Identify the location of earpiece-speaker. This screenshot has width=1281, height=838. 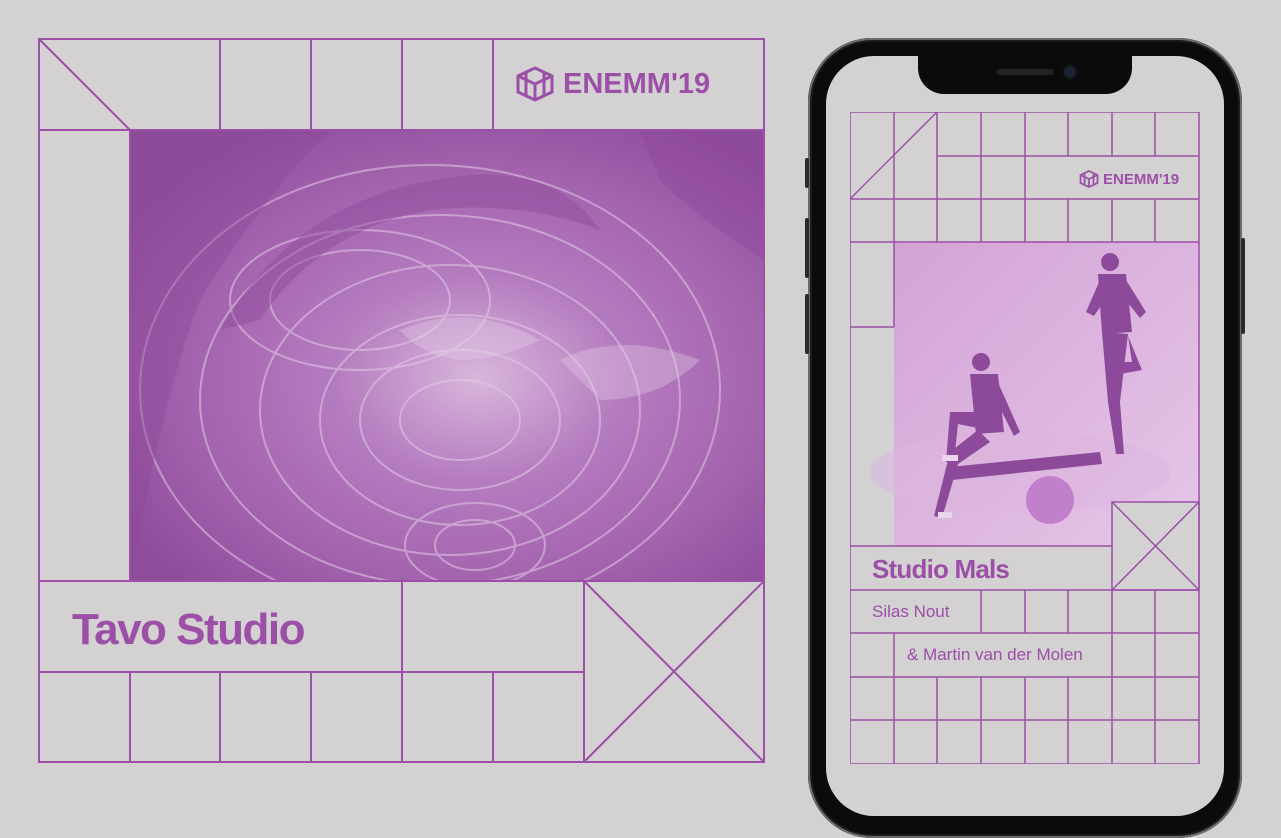
(1025, 72).